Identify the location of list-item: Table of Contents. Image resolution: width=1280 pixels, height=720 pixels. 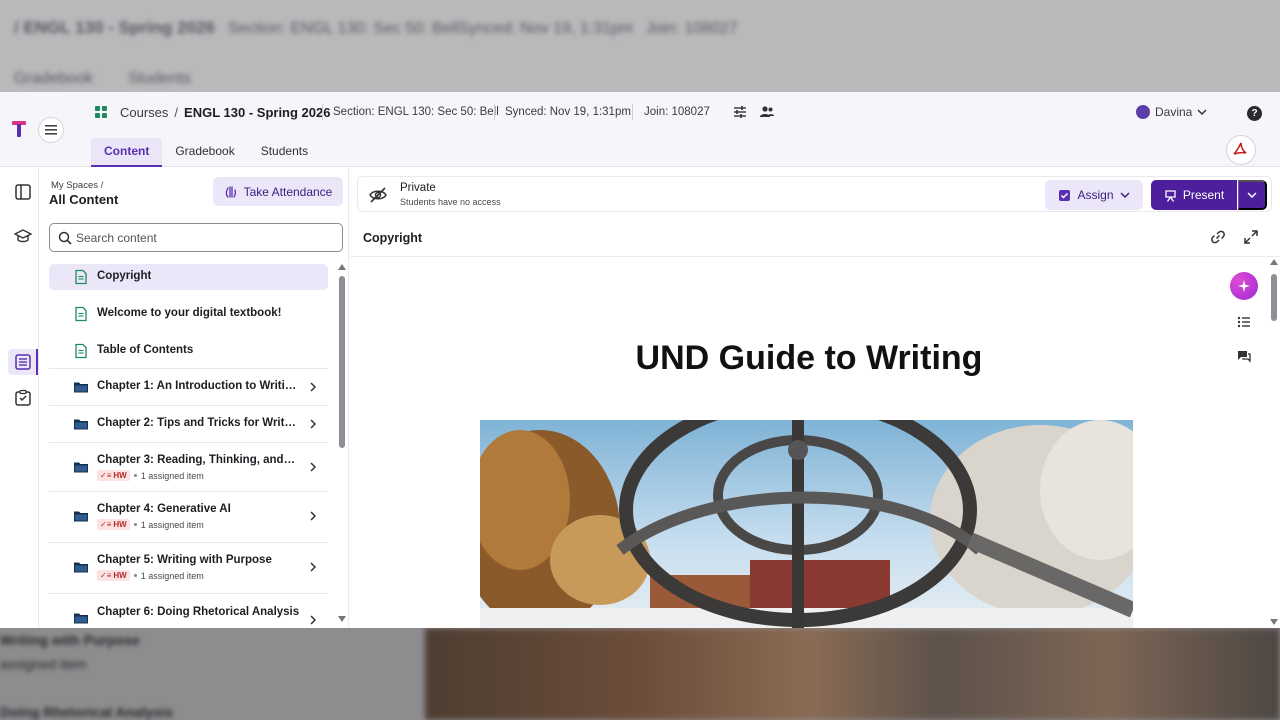
(188, 351).